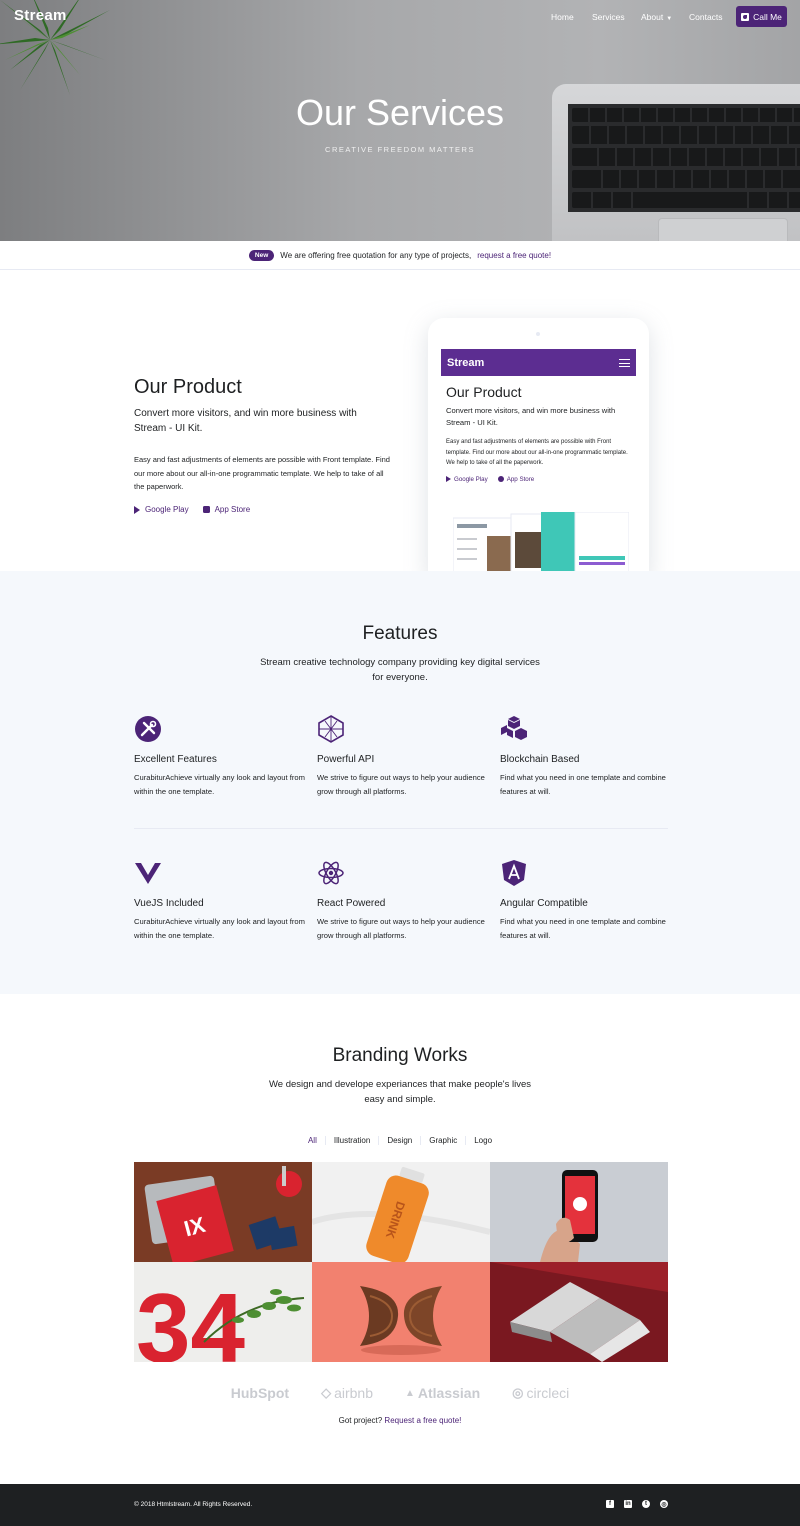 The width and height of the screenshot is (800, 1526). What do you see at coordinates (400, 633) in the screenshot?
I see `features-title: Features` at bounding box center [400, 633].